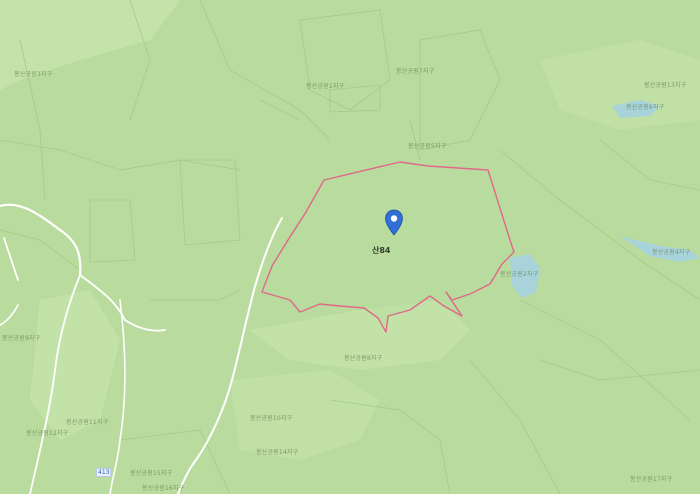 Image resolution: width=700 pixels, height=494 pixels. Describe the element at coordinates (651, 479) in the screenshot. I see `area-label: 봉산공원17지구` at that location.